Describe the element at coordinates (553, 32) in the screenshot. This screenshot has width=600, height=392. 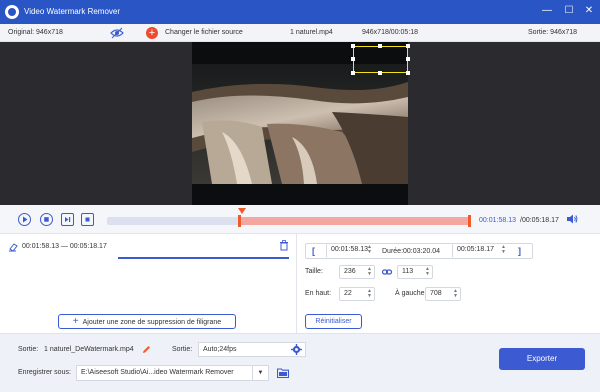
I see `output-resolution: Sortie: 946x718` at that location.